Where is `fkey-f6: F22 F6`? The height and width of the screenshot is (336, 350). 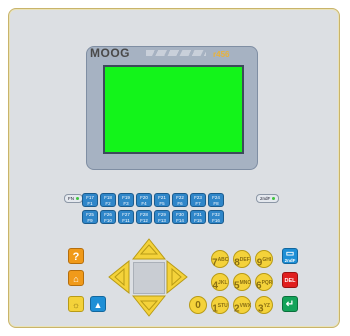 fkey-f6: F22 F6 is located at coordinates (180, 200).